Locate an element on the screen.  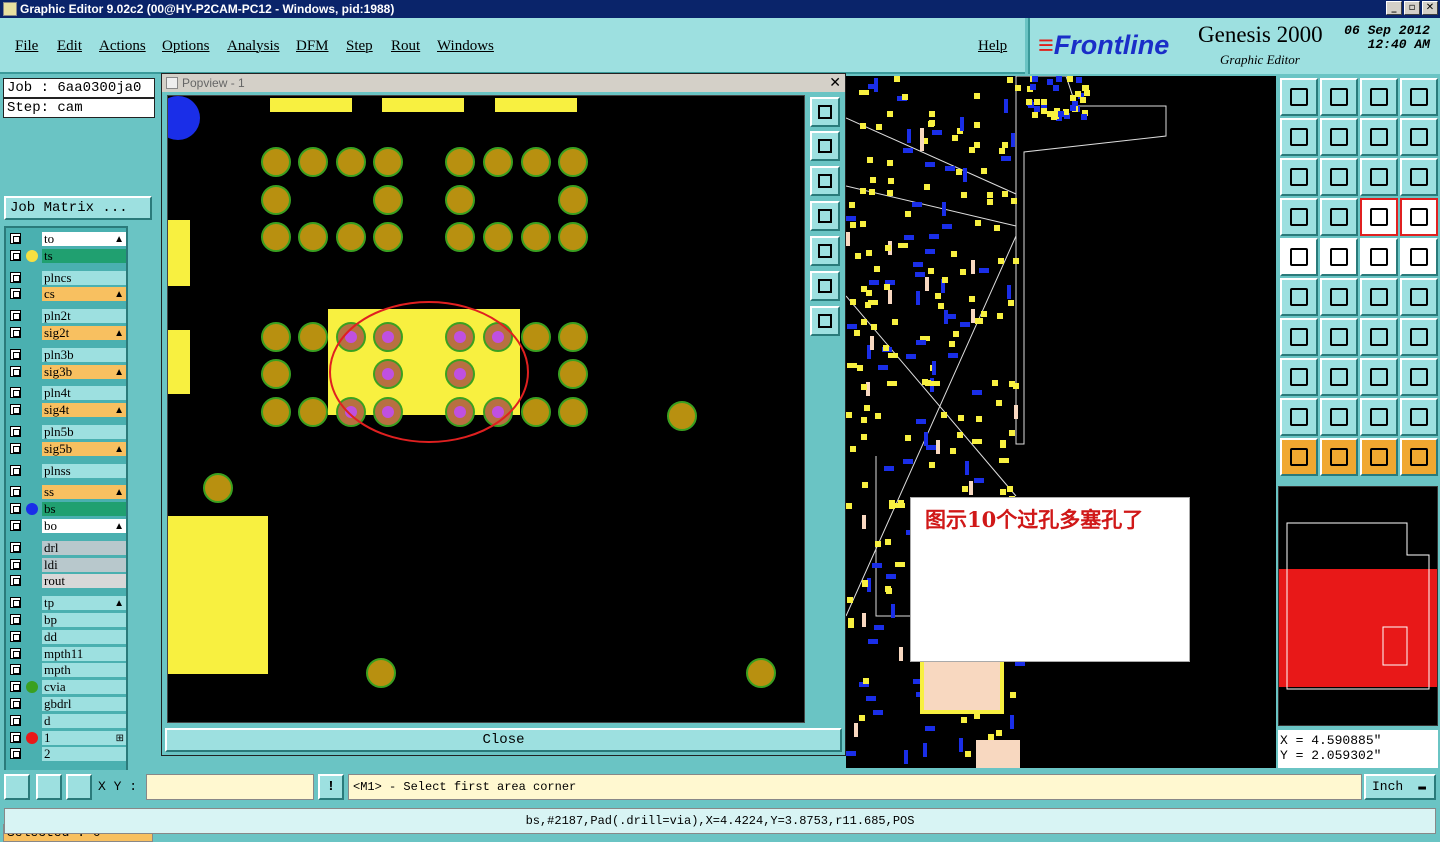
layer-name: plnss is located at coordinates (84, 470).